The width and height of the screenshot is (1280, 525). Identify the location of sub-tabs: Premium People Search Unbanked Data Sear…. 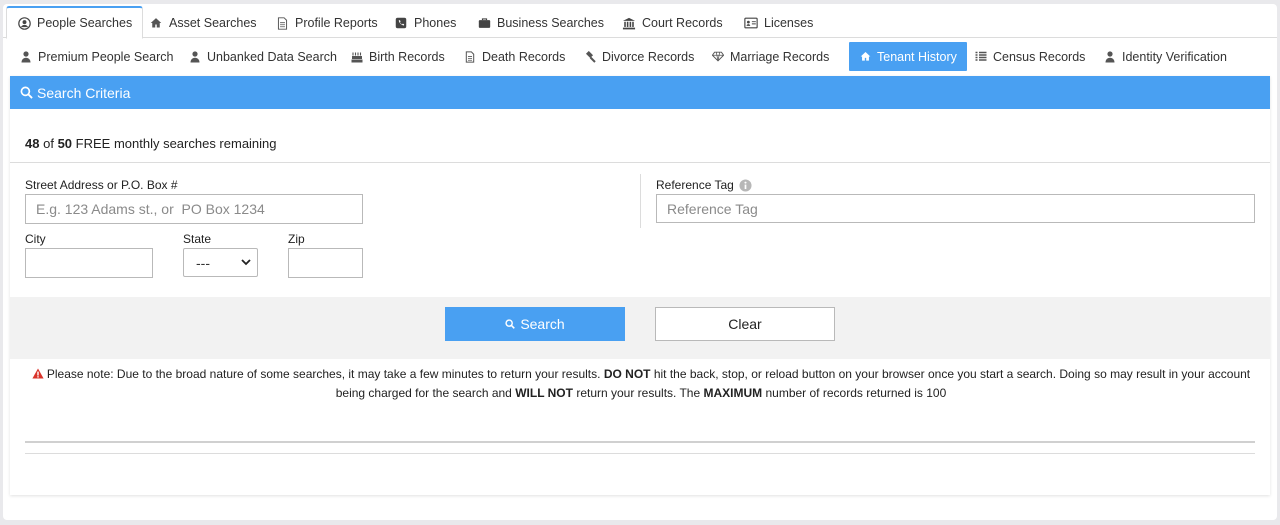
(640, 57).